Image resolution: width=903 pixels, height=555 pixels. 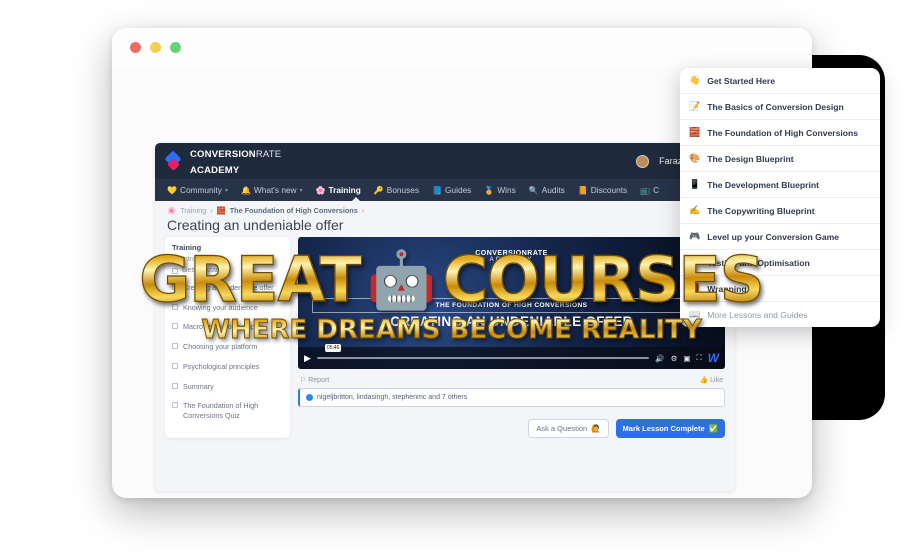 I want to click on brand-logo: CONVERSIONRATE ACADEMY, so click(x=223, y=161).